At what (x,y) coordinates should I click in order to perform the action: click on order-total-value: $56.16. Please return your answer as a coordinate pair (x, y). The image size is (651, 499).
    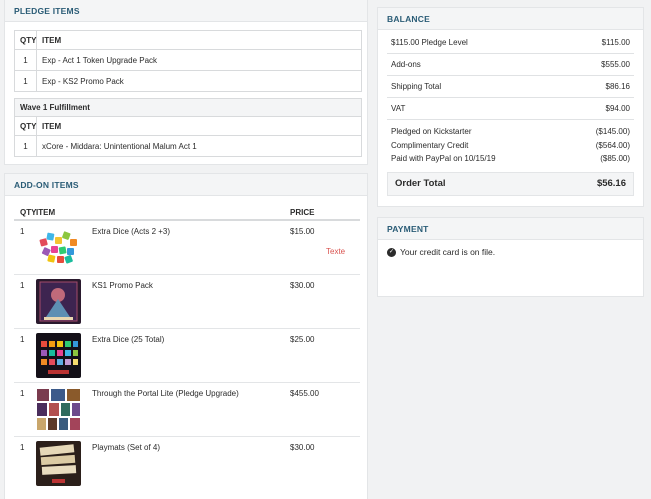
    Looking at the image, I should click on (611, 183).